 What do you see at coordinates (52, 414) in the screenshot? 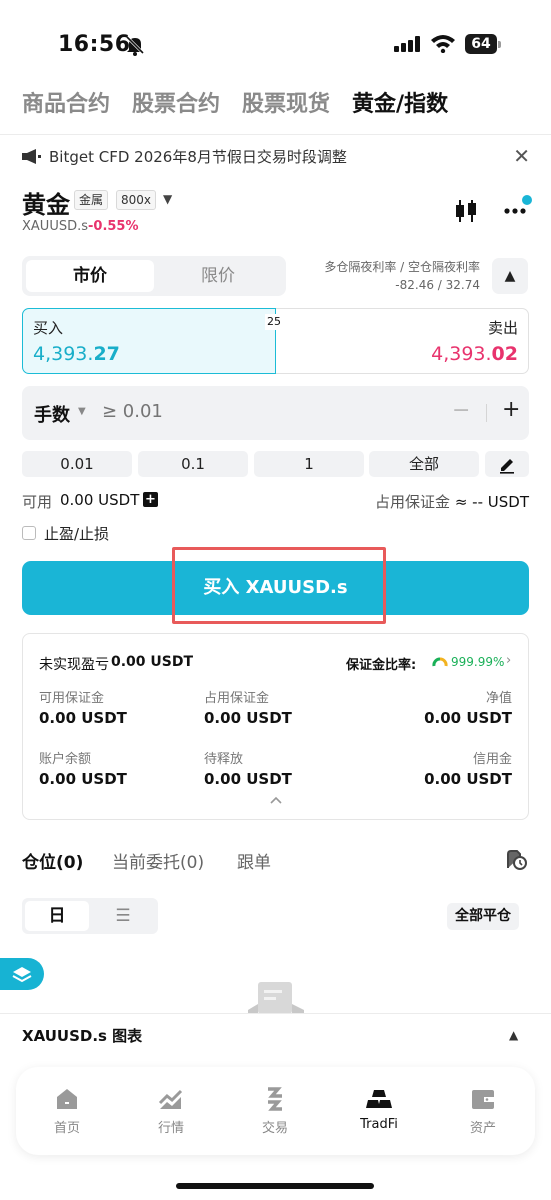
I see `lots-label: 手数` at bounding box center [52, 414].